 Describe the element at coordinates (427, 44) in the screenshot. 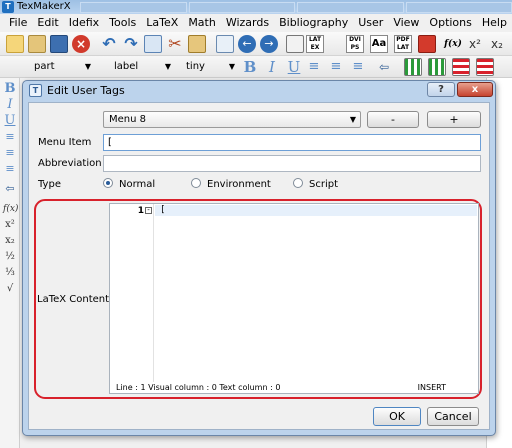

I see `view-pdf-icon` at that location.